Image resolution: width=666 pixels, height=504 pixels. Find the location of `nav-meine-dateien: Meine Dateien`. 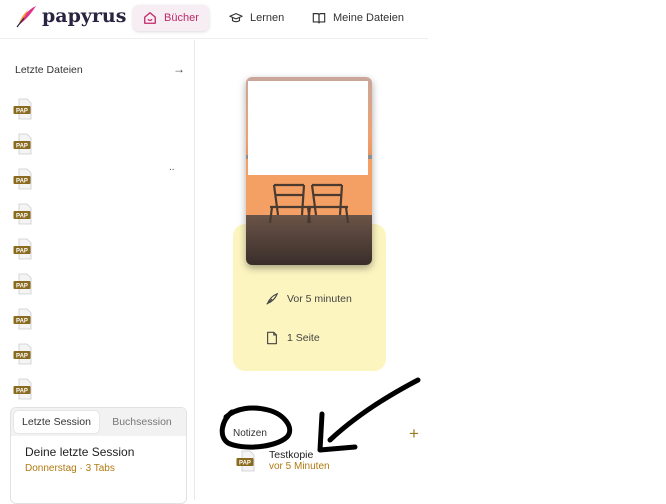

nav-meine-dateien: Meine Dateien is located at coordinates (358, 18).